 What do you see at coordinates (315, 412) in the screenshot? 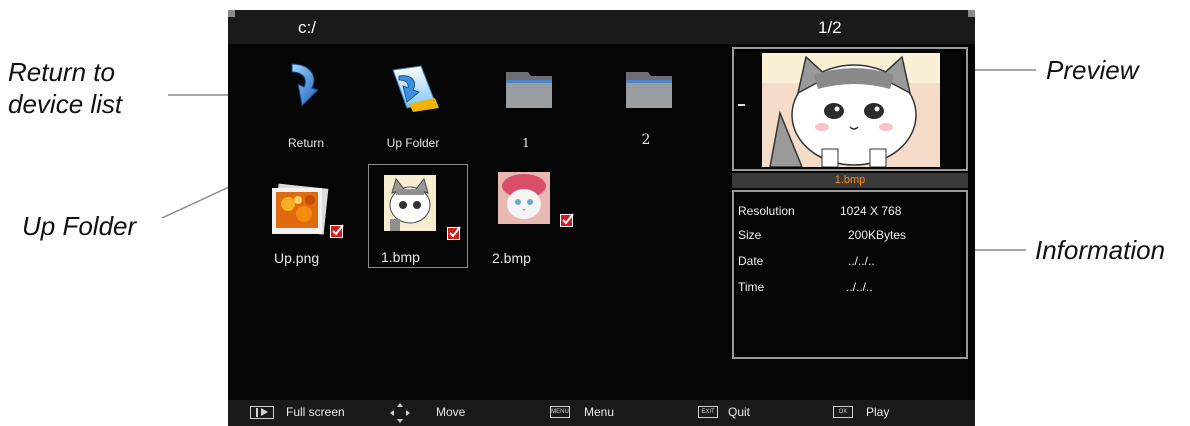
I see `hint-fullscreen: Full screen` at bounding box center [315, 412].